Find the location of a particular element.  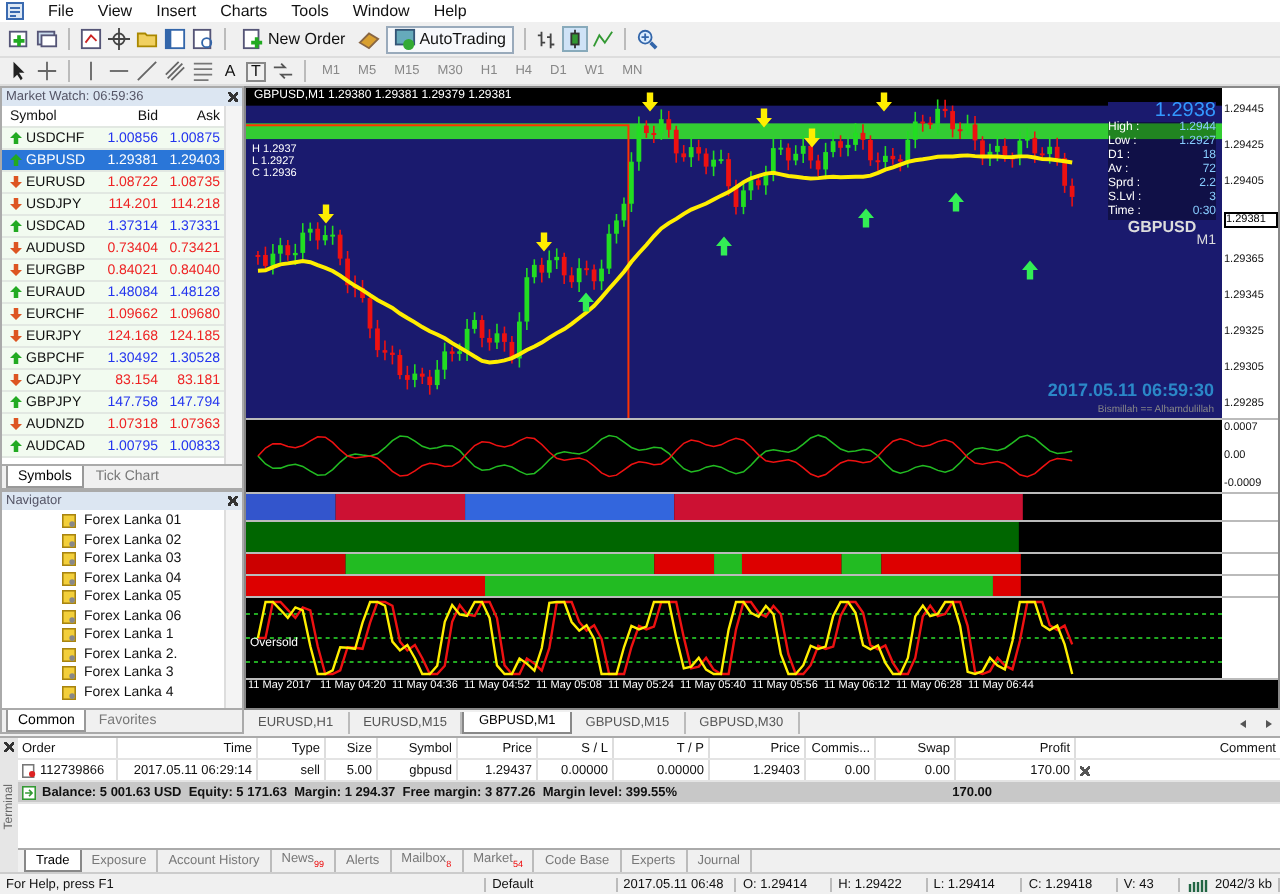

app-icon is located at coordinates (15, 11).